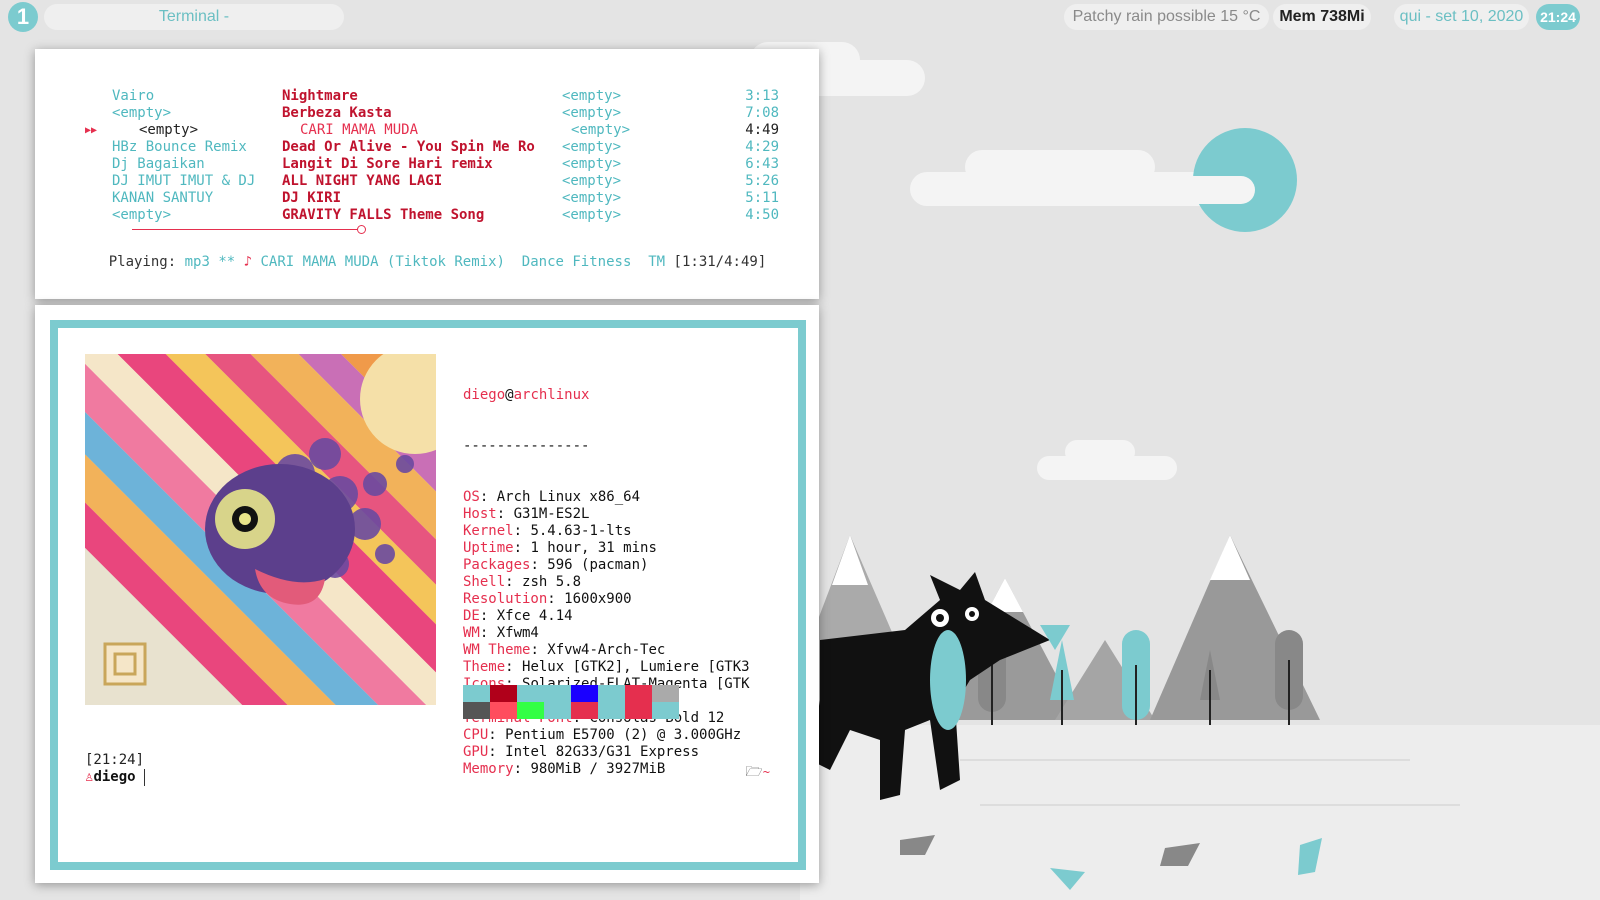 The image size is (1600, 900). Describe the element at coordinates (762, 130) in the screenshot. I see `track-duration: 4:49` at that location.